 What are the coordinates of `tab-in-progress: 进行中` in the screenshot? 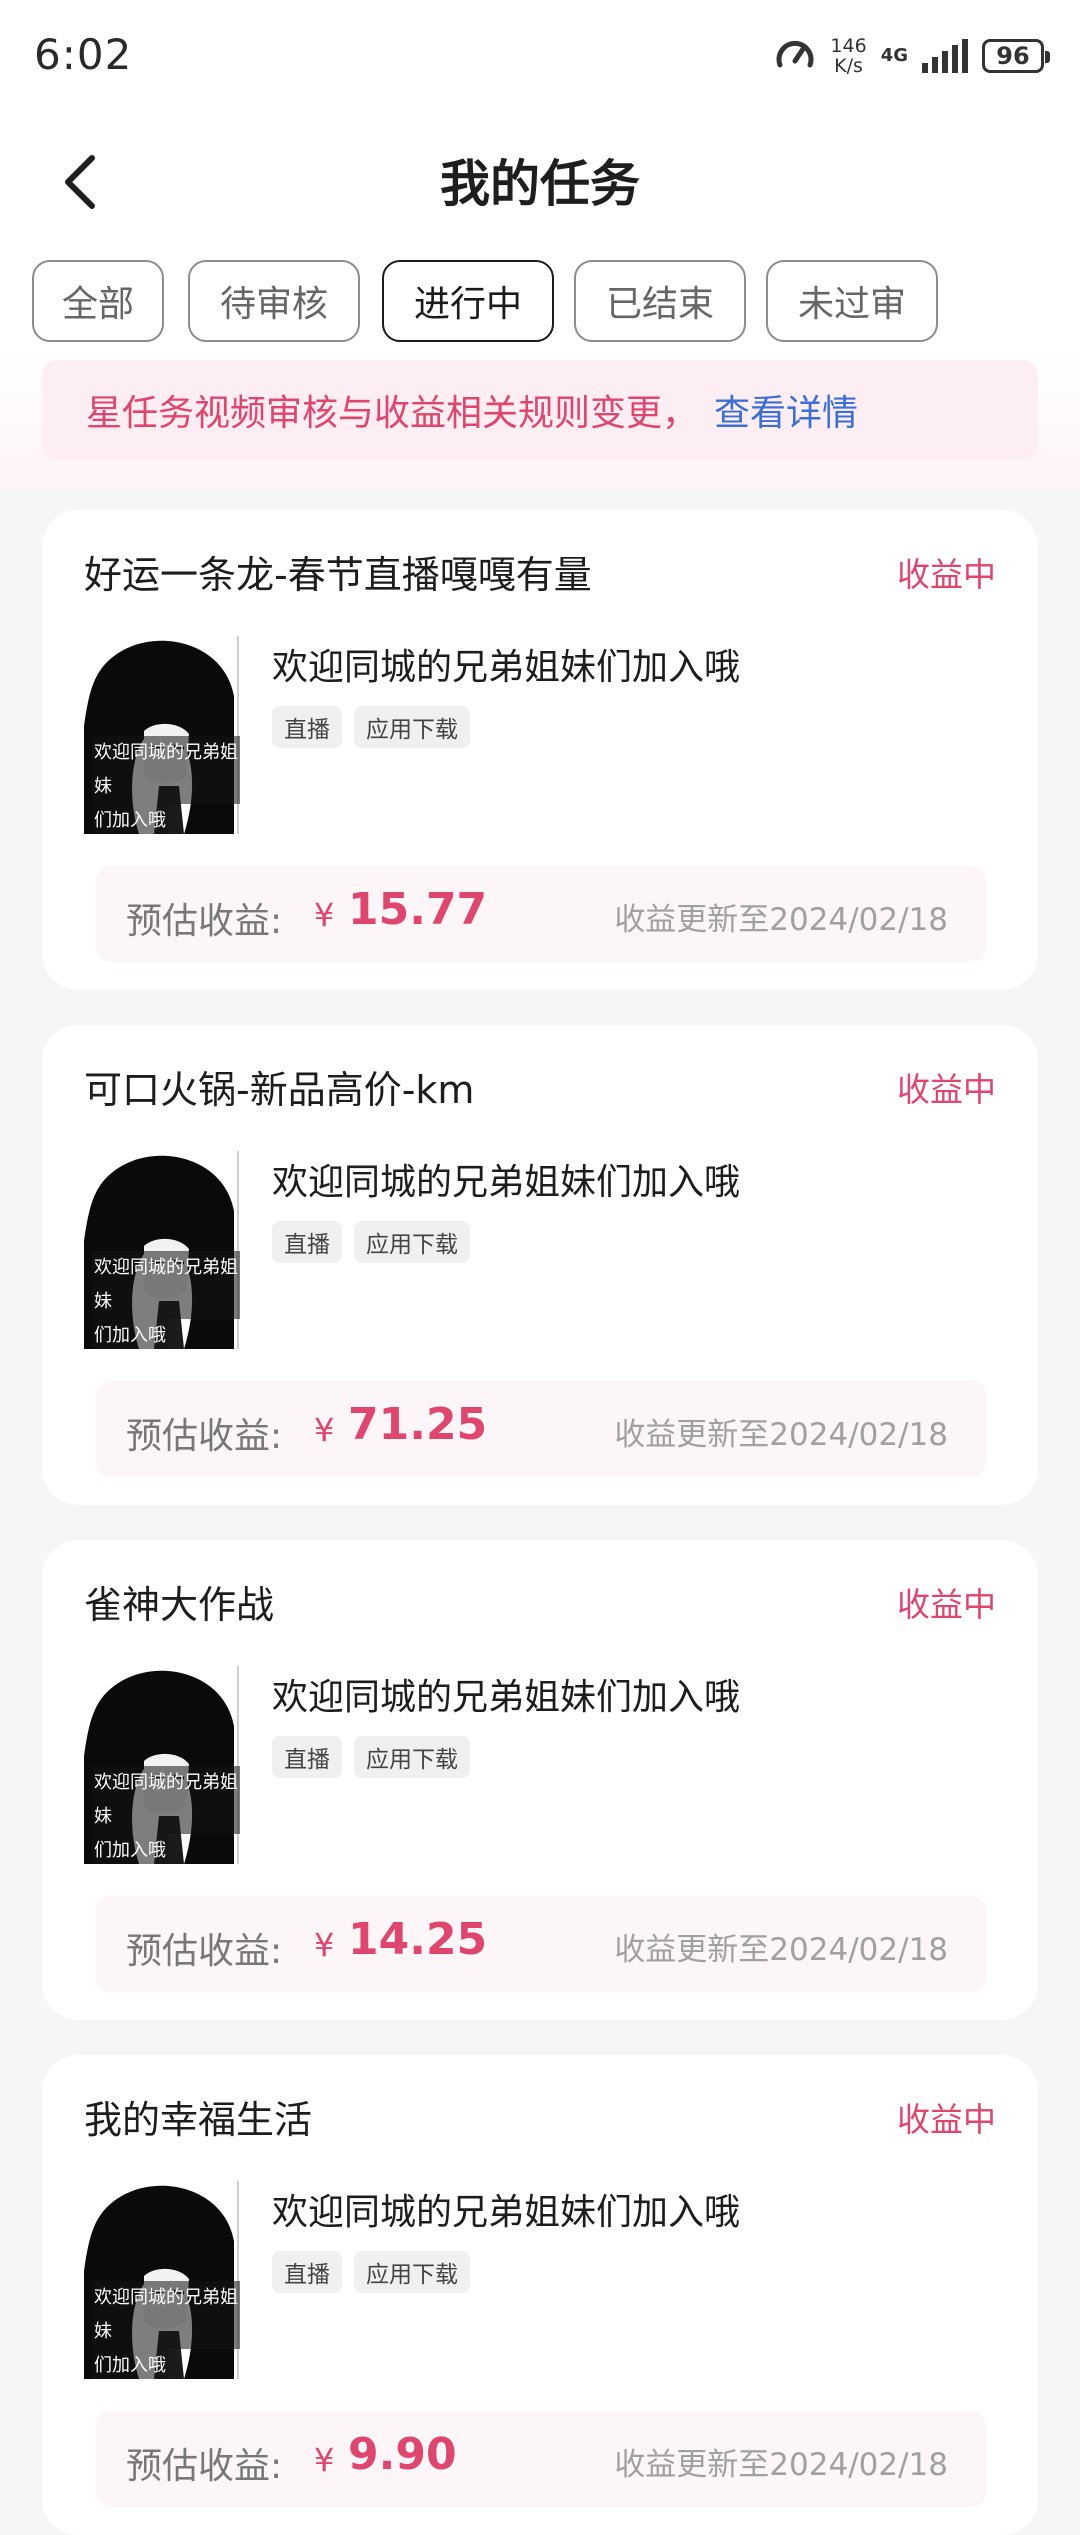 It's located at (468, 301).